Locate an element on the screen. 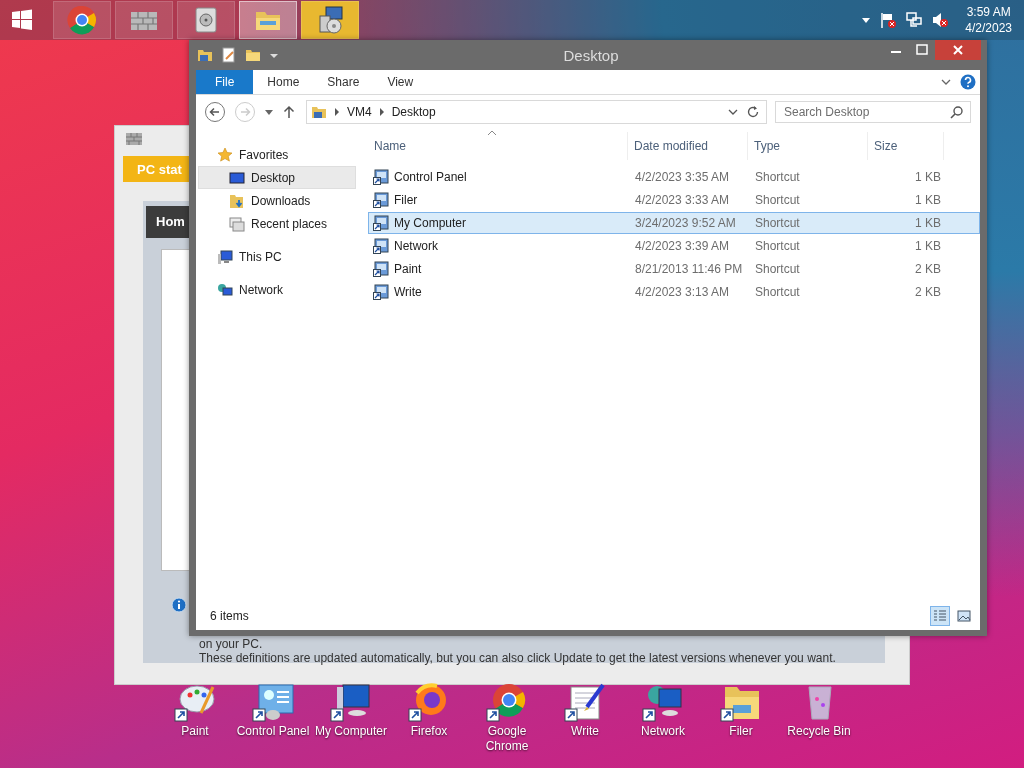 The height and width of the screenshot is (768, 1024). search-icon is located at coordinates (957, 112).